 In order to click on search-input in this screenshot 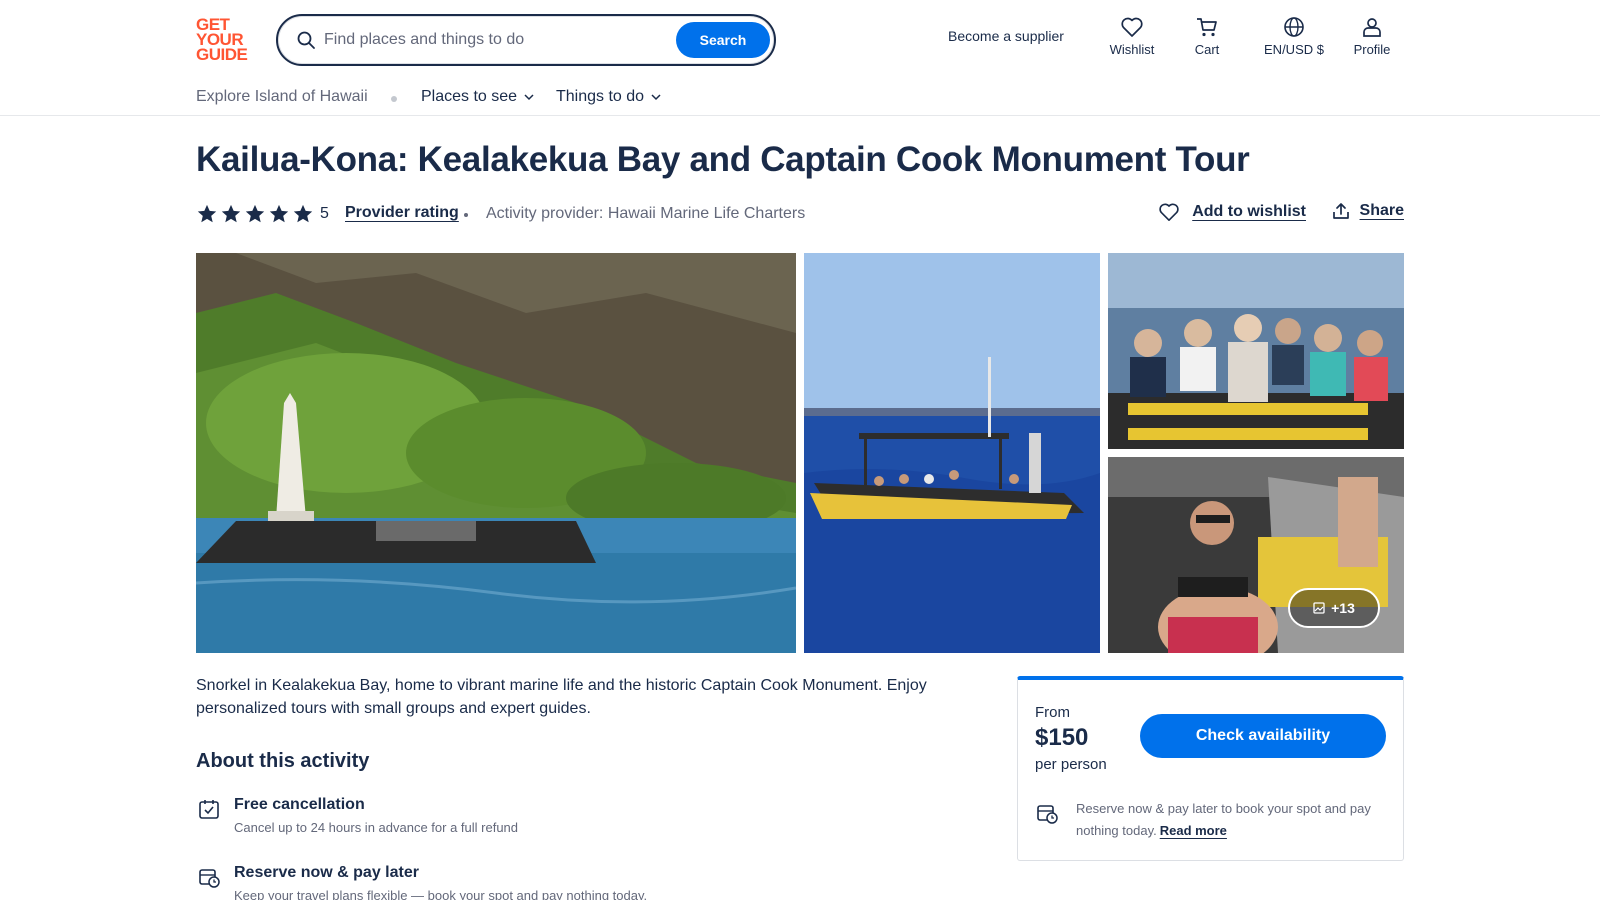, I will do `click(504, 40)`.